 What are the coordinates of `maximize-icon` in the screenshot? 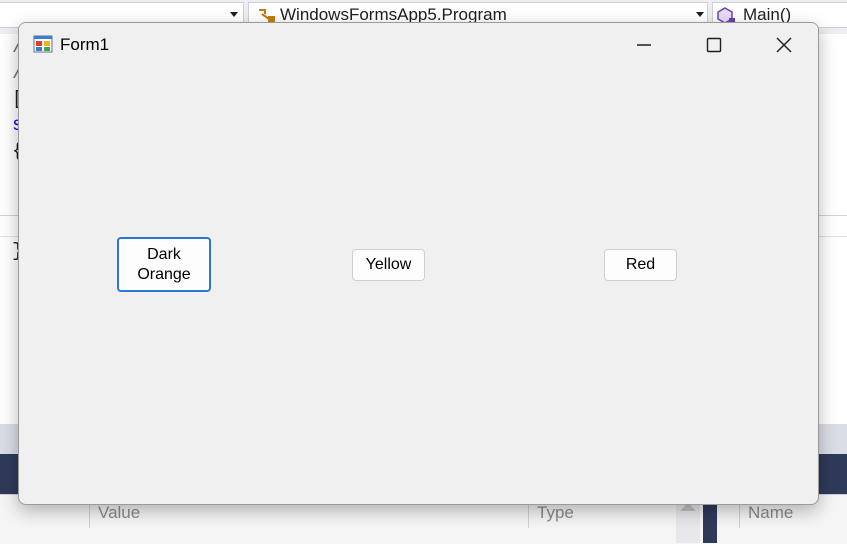 It's located at (714, 45).